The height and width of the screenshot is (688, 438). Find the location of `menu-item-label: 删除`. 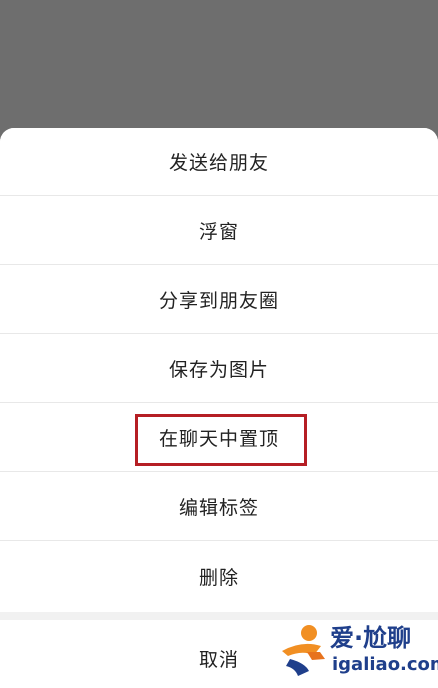

menu-item-label: 删除 is located at coordinates (218, 577).